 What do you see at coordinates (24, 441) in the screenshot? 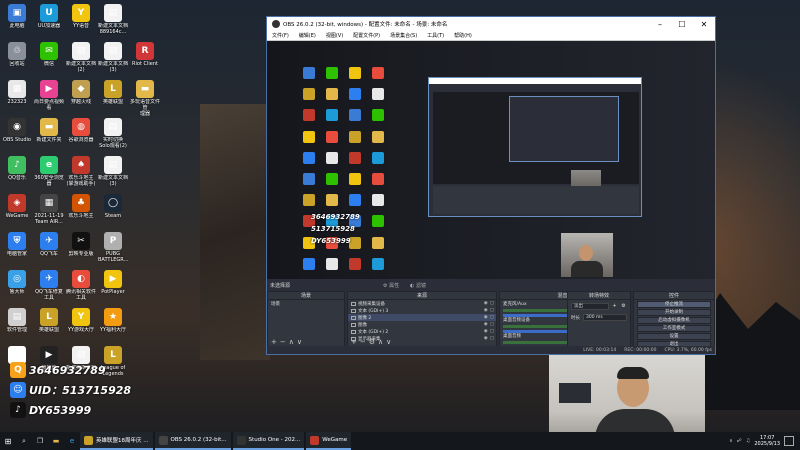
I see `search-icon: ⌕` at bounding box center [24, 441].